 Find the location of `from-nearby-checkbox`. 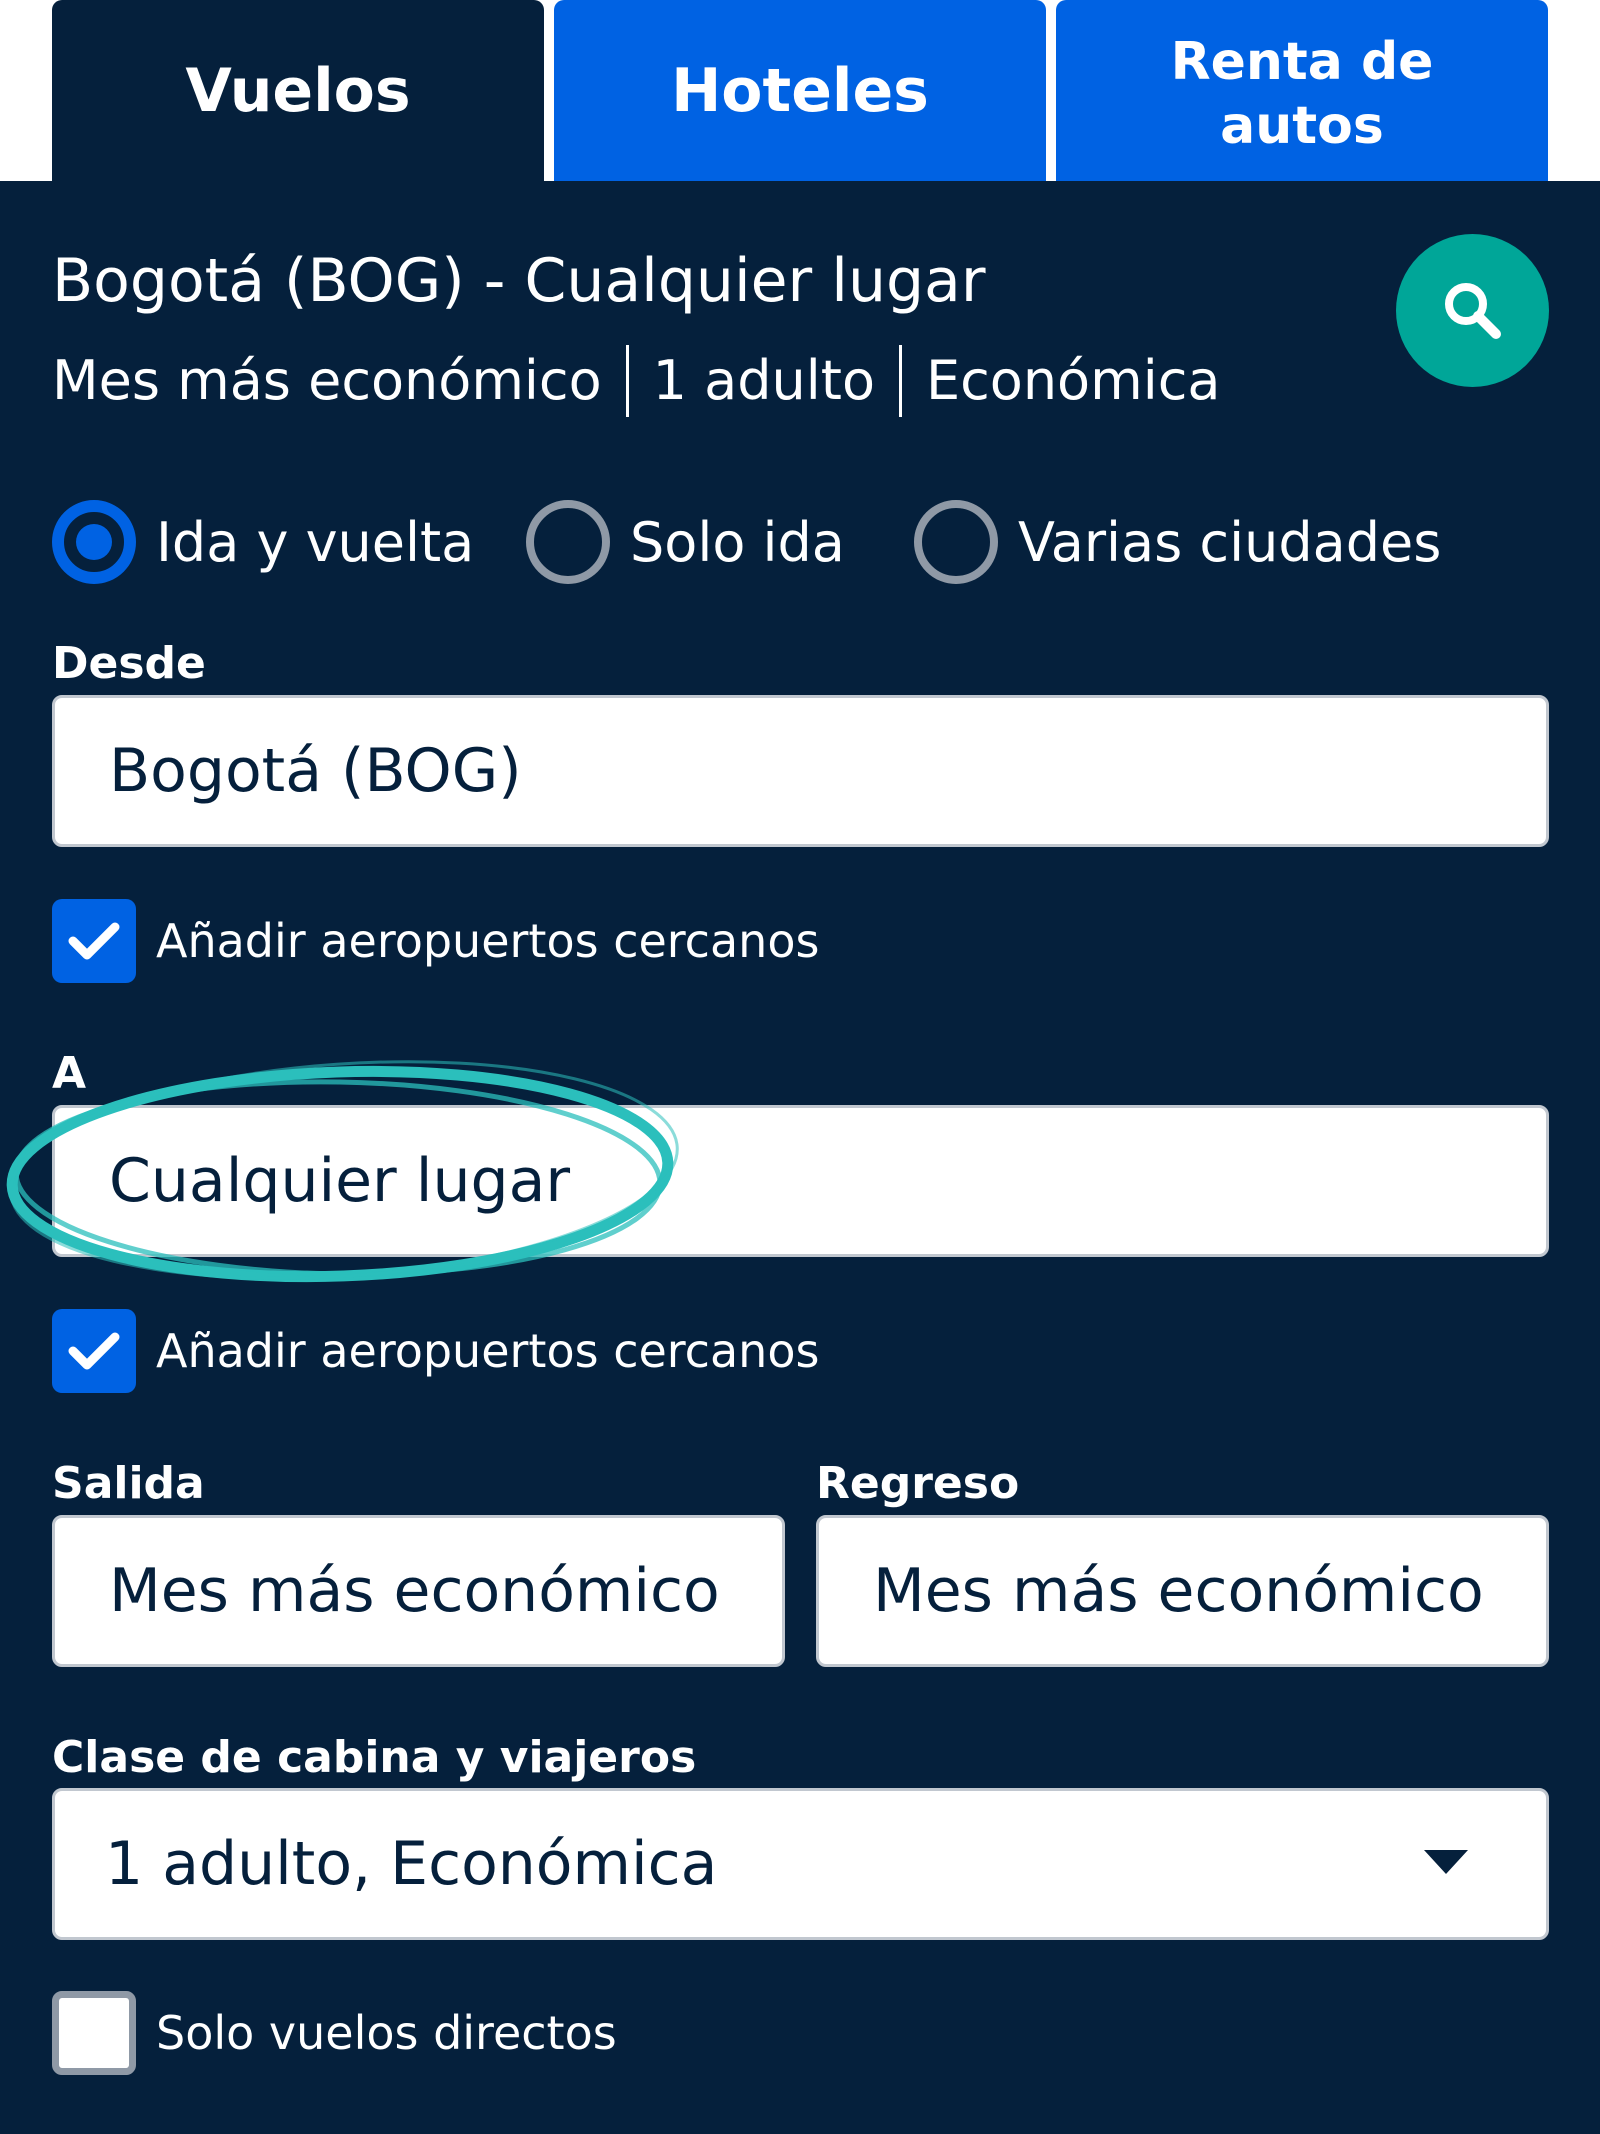

from-nearby-checkbox is located at coordinates (94, 941).